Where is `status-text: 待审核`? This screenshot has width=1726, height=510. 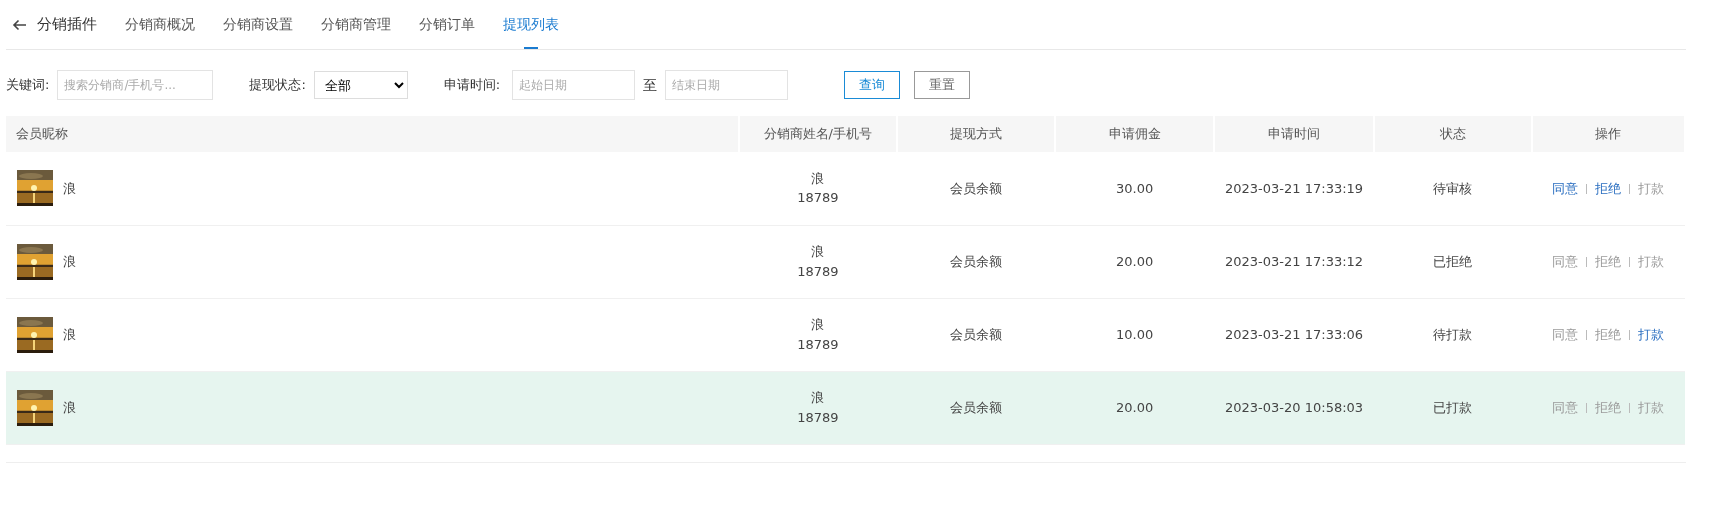 status-text: 待审核 is located at coordinates (1453, 188).